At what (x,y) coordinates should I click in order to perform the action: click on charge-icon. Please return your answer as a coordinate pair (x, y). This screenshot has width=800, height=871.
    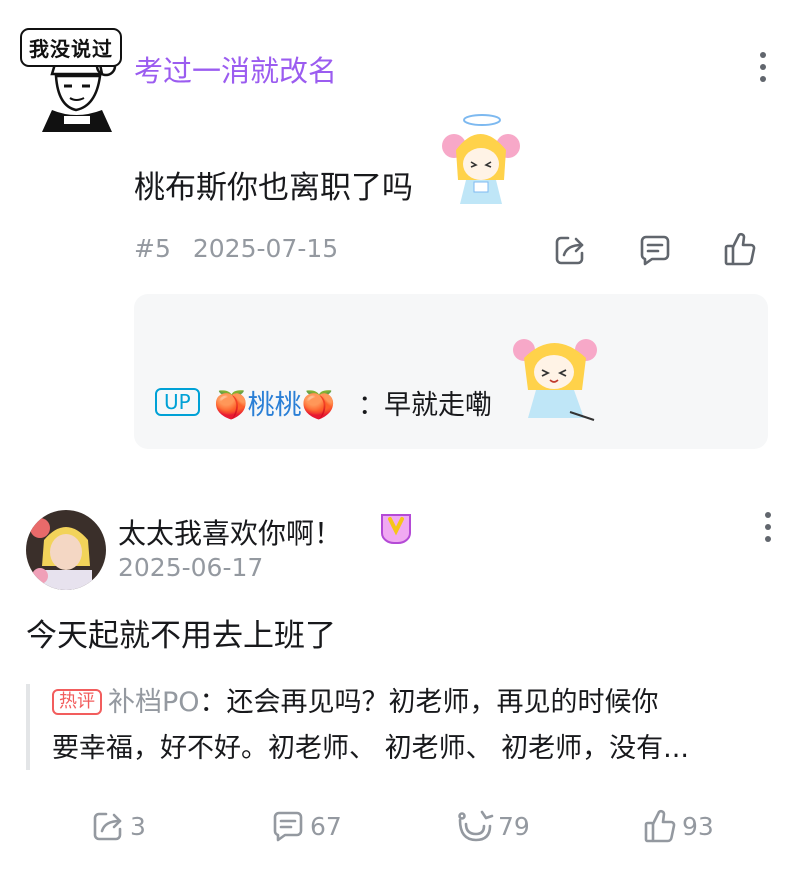
    Looking at the image, I should click on (476, 826).